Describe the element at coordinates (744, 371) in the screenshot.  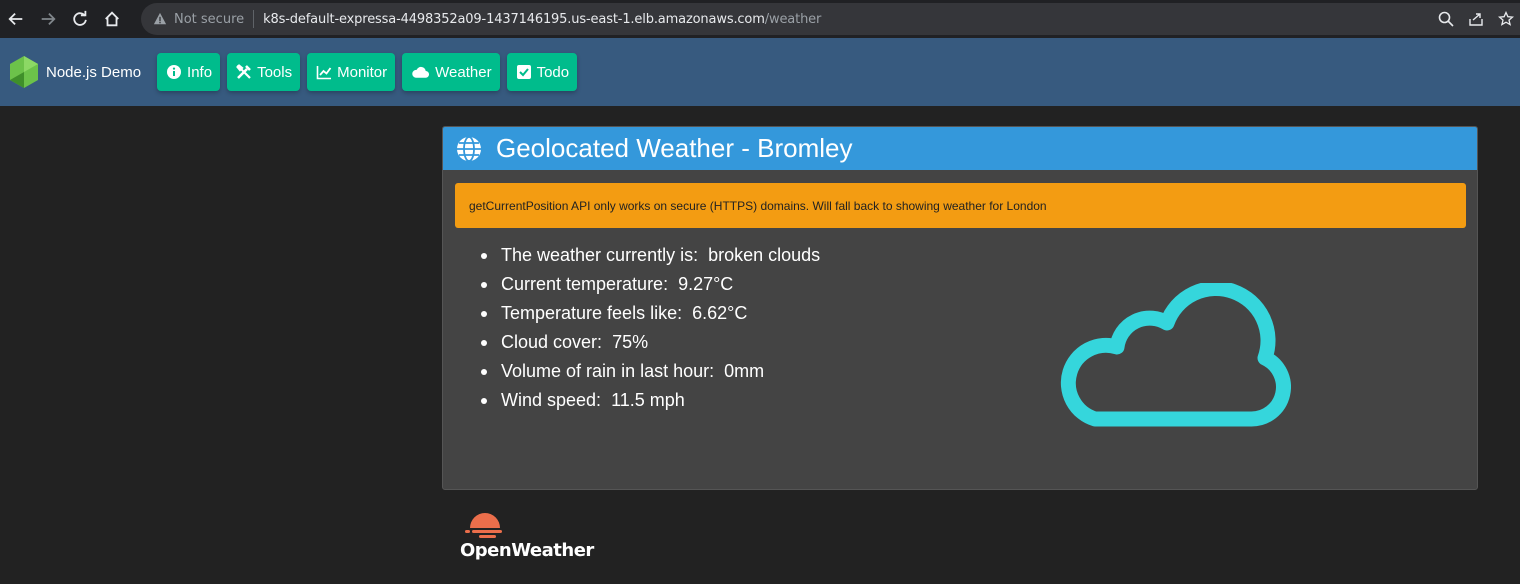
I see `rain-volume-value: 0mm` at that location.